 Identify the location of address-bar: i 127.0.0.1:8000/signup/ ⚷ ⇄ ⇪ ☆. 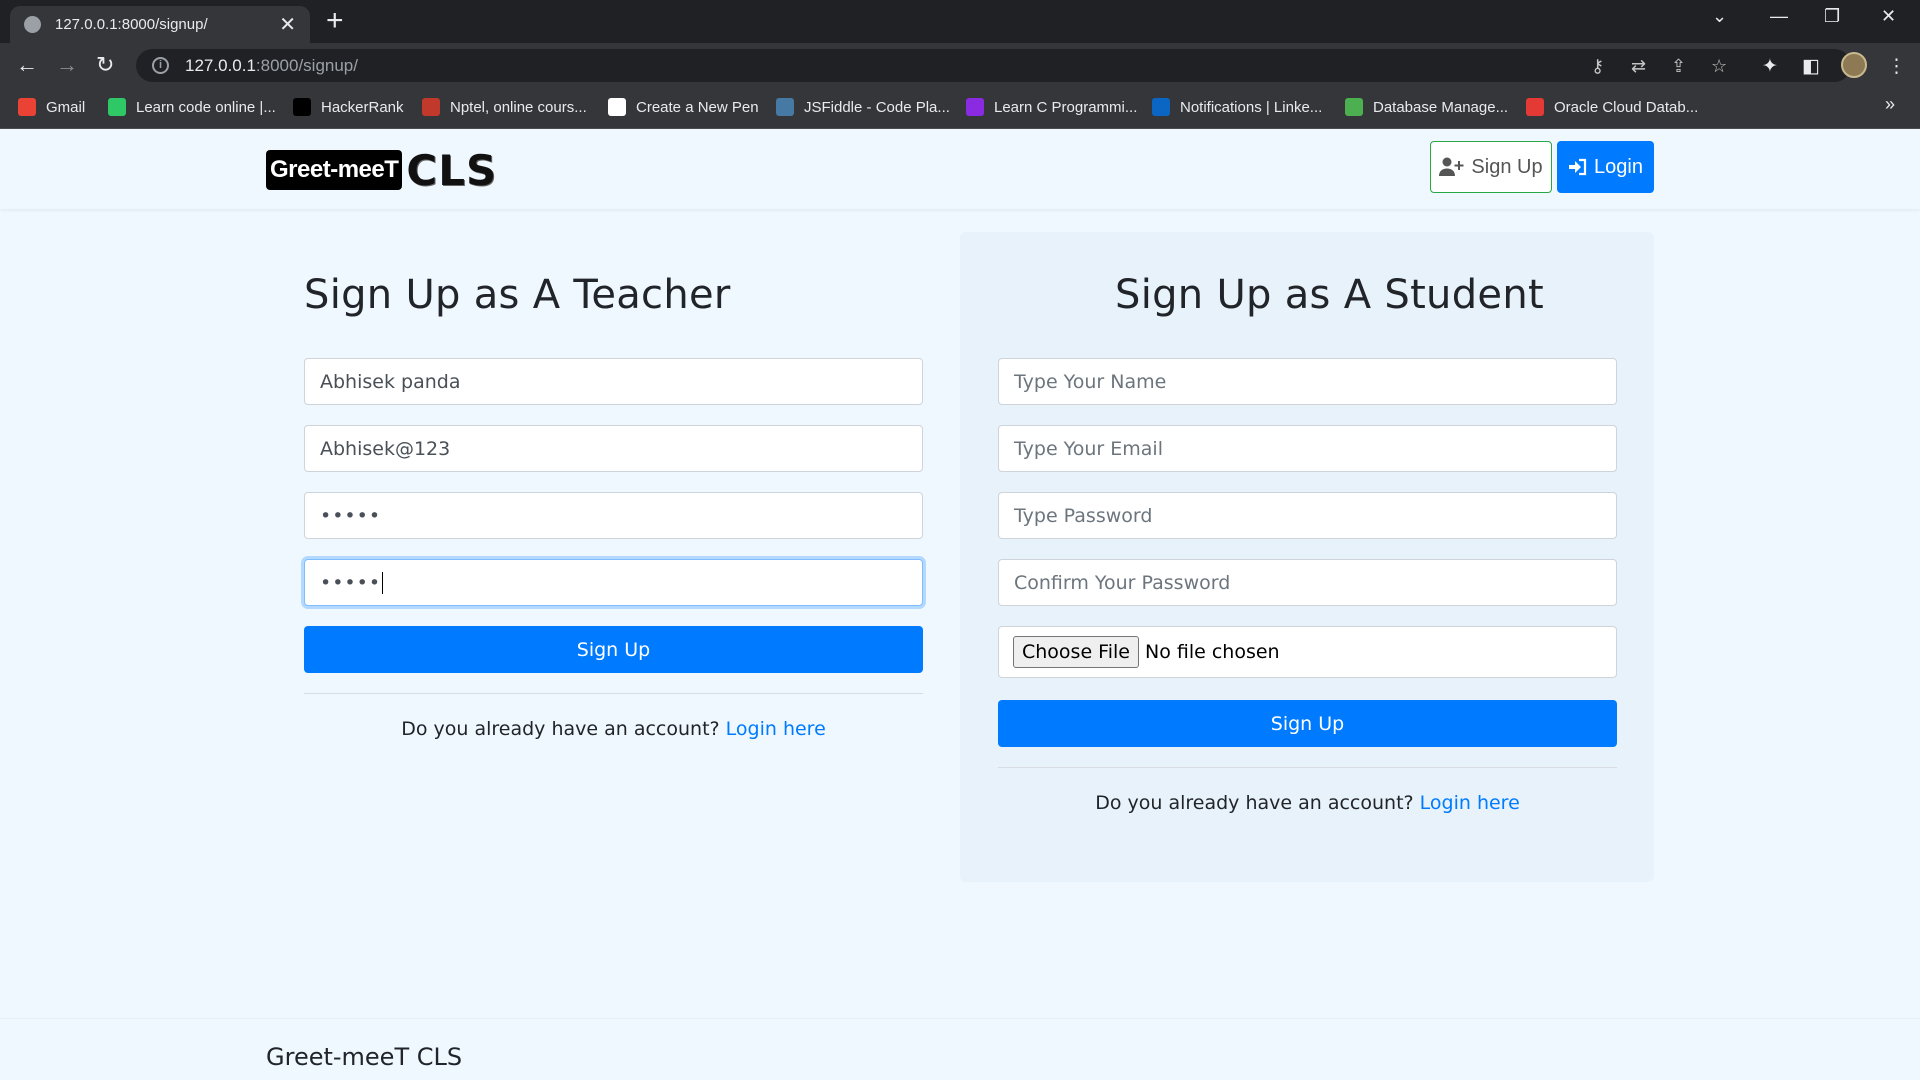
(993, 65).